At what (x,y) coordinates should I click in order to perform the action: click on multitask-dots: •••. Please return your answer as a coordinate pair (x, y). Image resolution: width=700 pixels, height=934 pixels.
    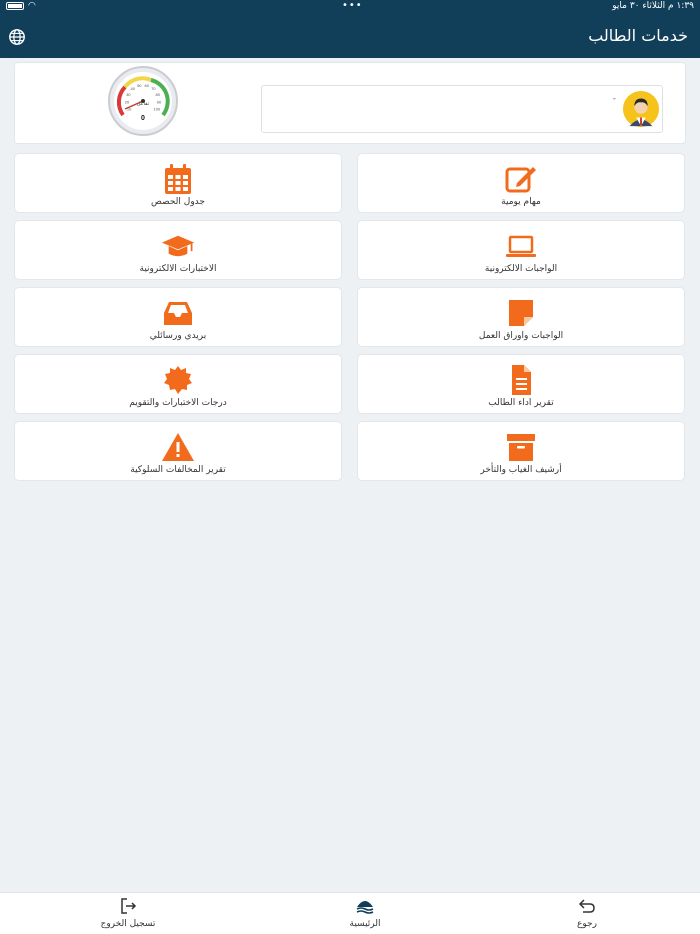
    Looking at the image, I should click on (352, 5).